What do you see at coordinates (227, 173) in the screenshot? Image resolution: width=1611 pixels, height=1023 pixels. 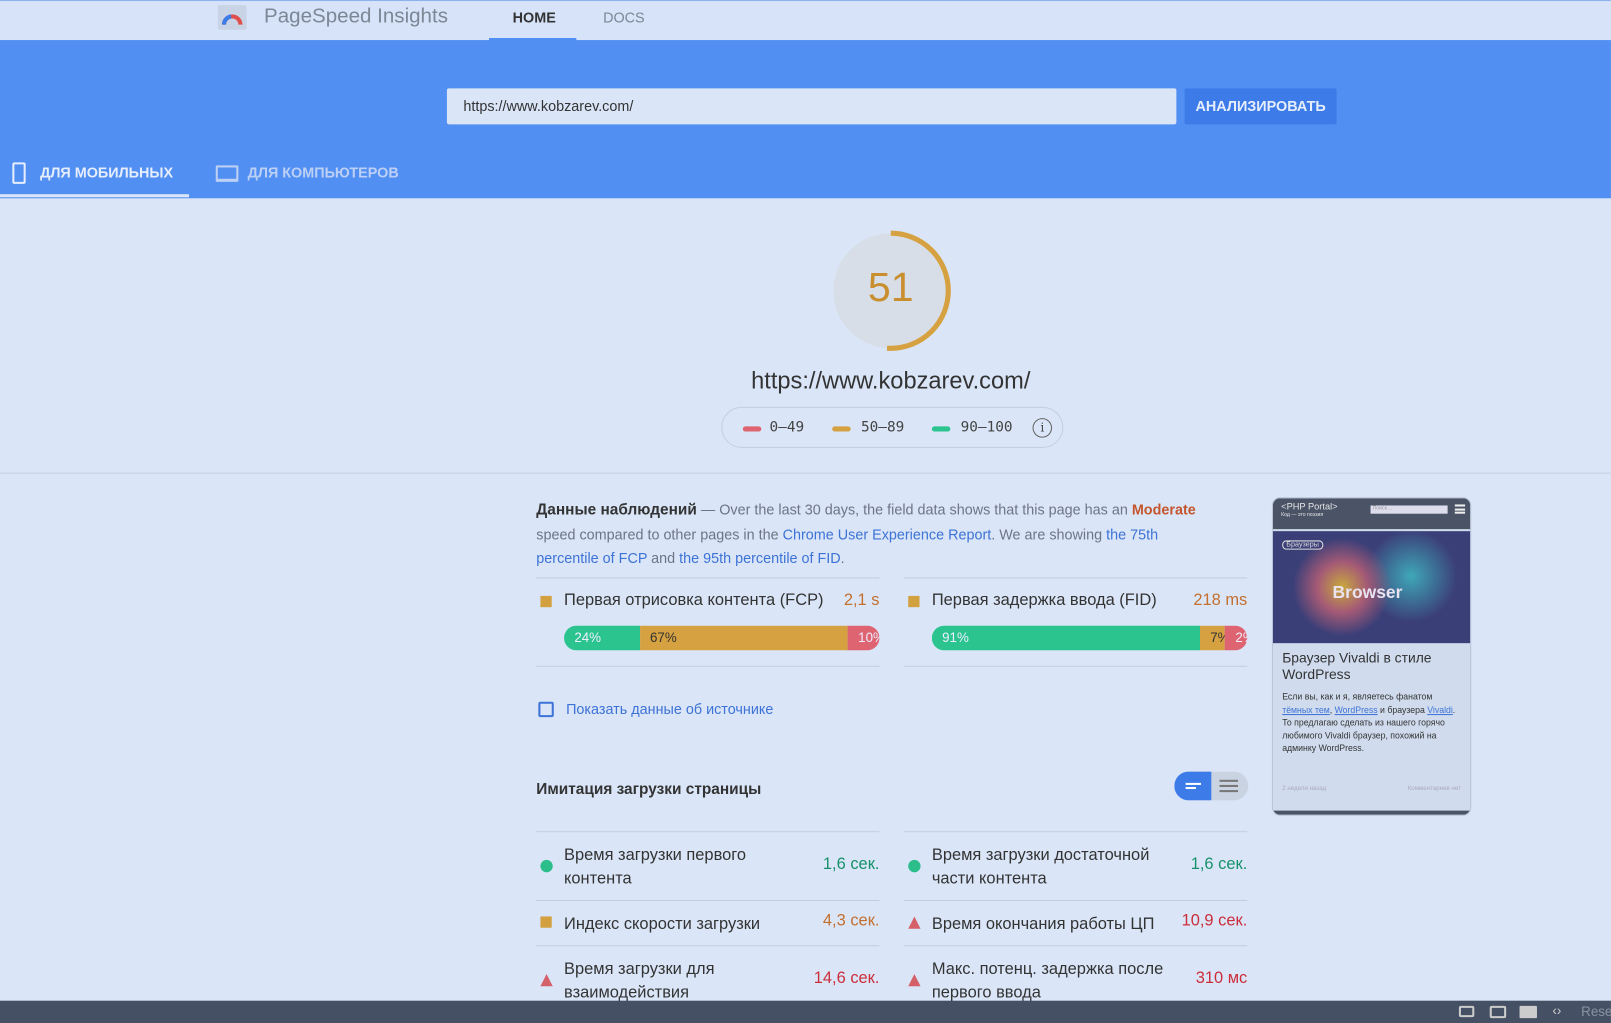 I see `desktop-icon` at bounding box center [227, 173].